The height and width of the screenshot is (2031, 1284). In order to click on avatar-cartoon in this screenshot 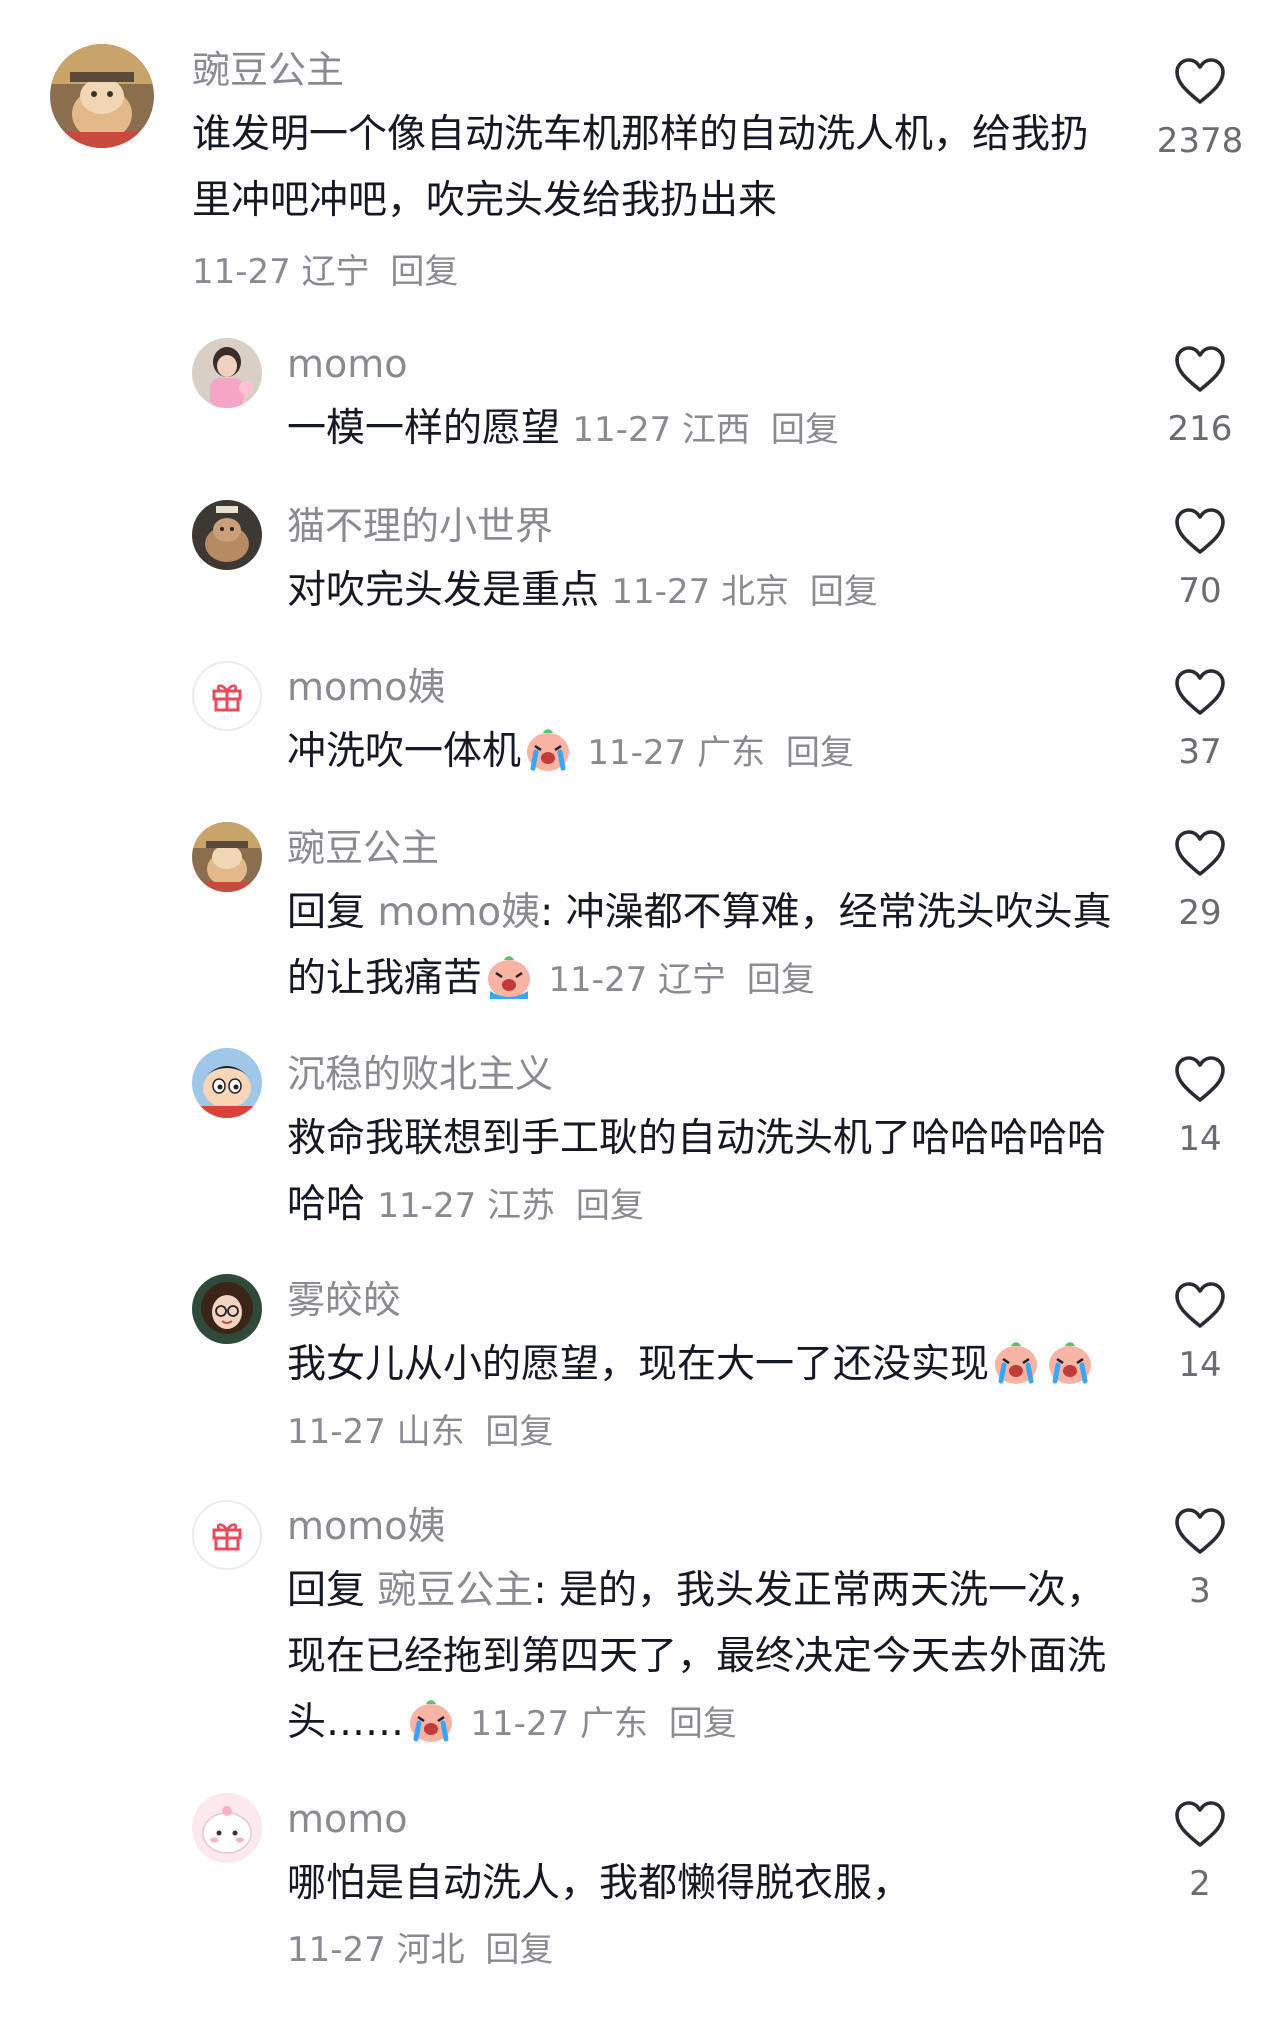, I will do `click(227, 1083)`.